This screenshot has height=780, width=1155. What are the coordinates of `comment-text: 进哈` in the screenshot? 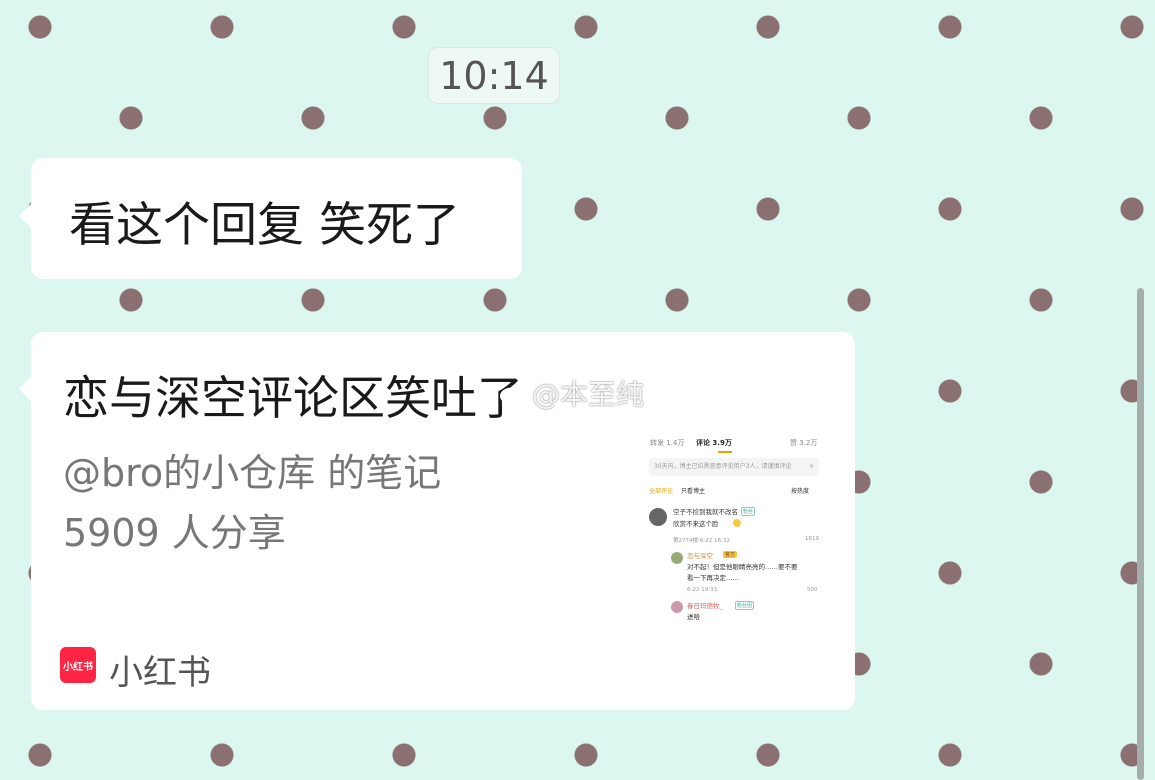 It's located at (693, 616).